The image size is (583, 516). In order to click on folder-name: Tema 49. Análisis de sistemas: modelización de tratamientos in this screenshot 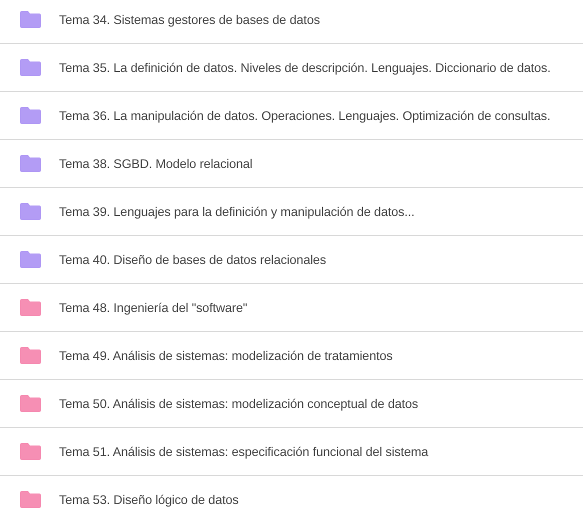, I will do `click(226, 355)`.